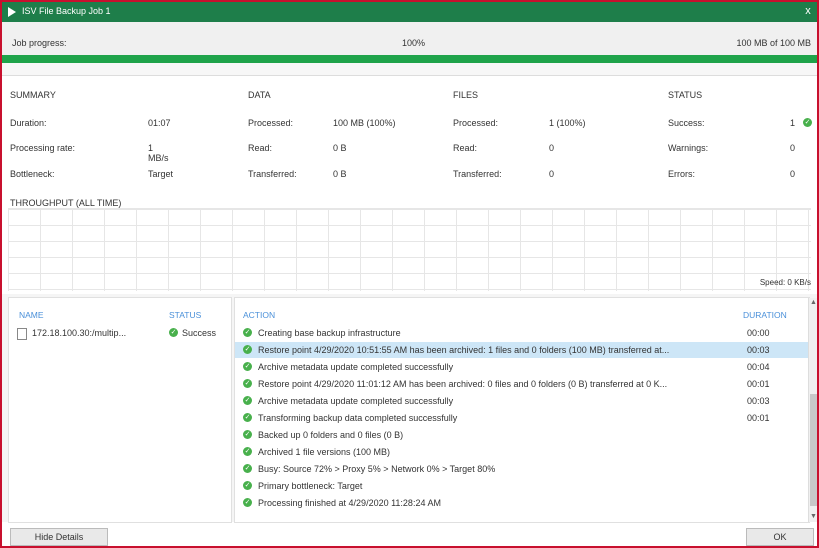 The image size is (819, 548). Describe the element at coordinates (758, 333) in the screenshot. I see `log-duration: 00:00` at that location.